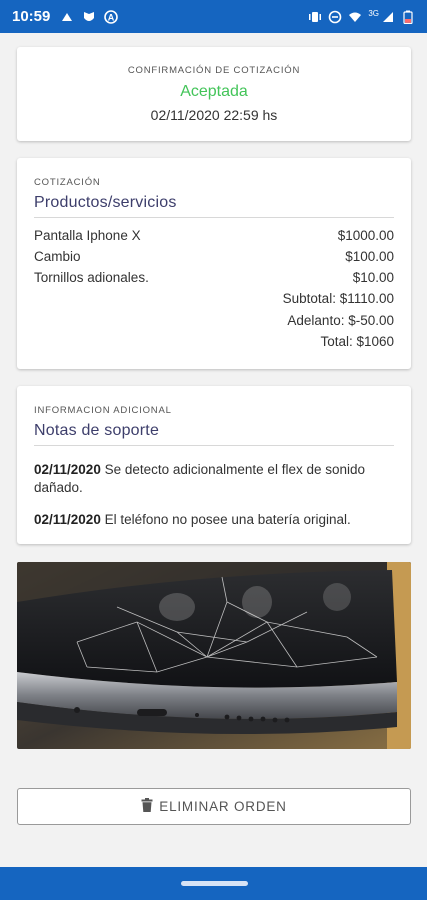  I want to click on status-left-icons: A, so click(89, 16).